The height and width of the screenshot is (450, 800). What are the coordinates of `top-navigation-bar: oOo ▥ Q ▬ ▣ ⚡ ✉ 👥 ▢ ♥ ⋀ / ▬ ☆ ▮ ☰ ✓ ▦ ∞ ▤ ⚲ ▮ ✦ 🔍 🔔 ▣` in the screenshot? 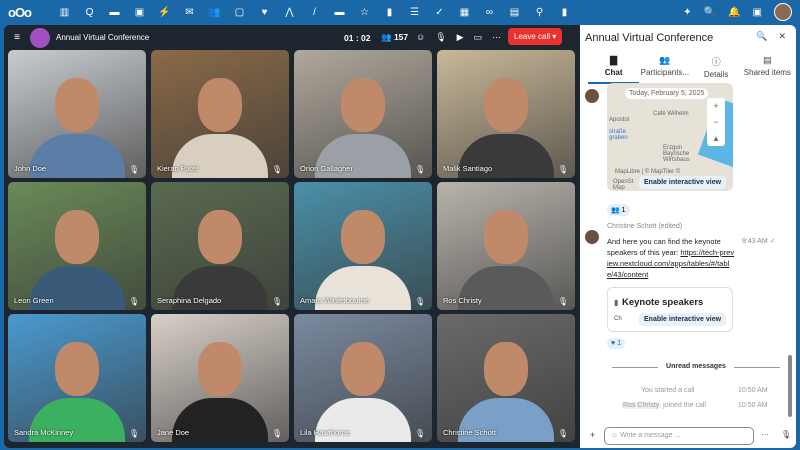 It's located at (400, 12).